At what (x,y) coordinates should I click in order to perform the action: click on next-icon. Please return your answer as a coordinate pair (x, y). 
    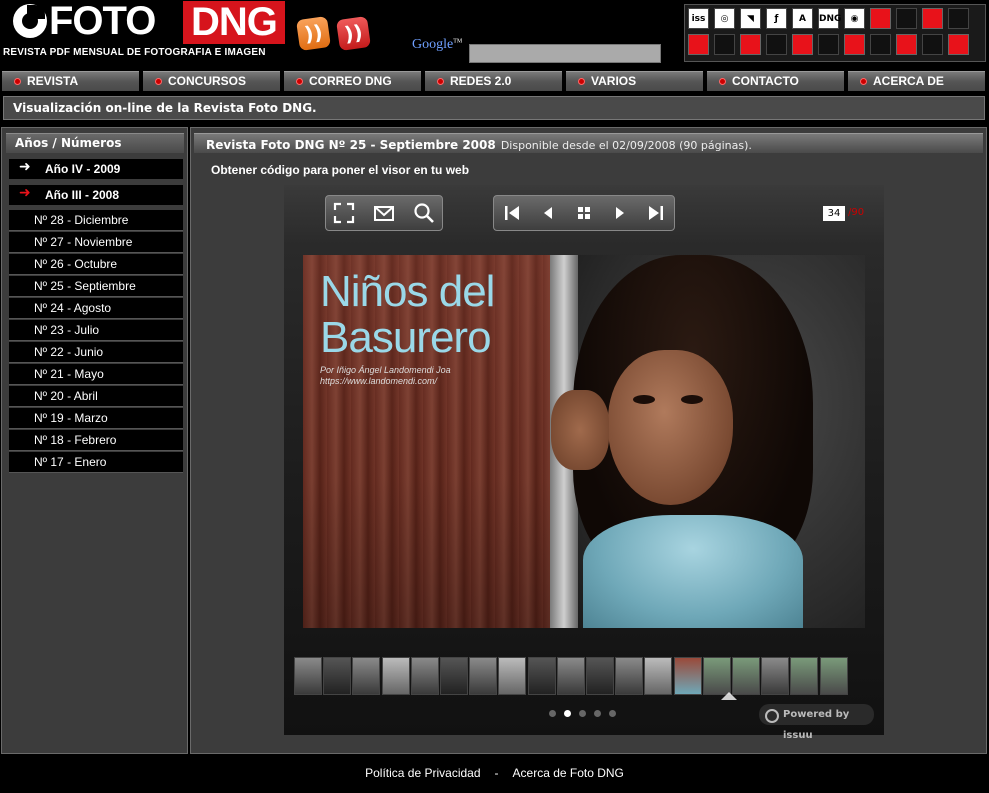
    Looking at the image, I should click on (620, 213).